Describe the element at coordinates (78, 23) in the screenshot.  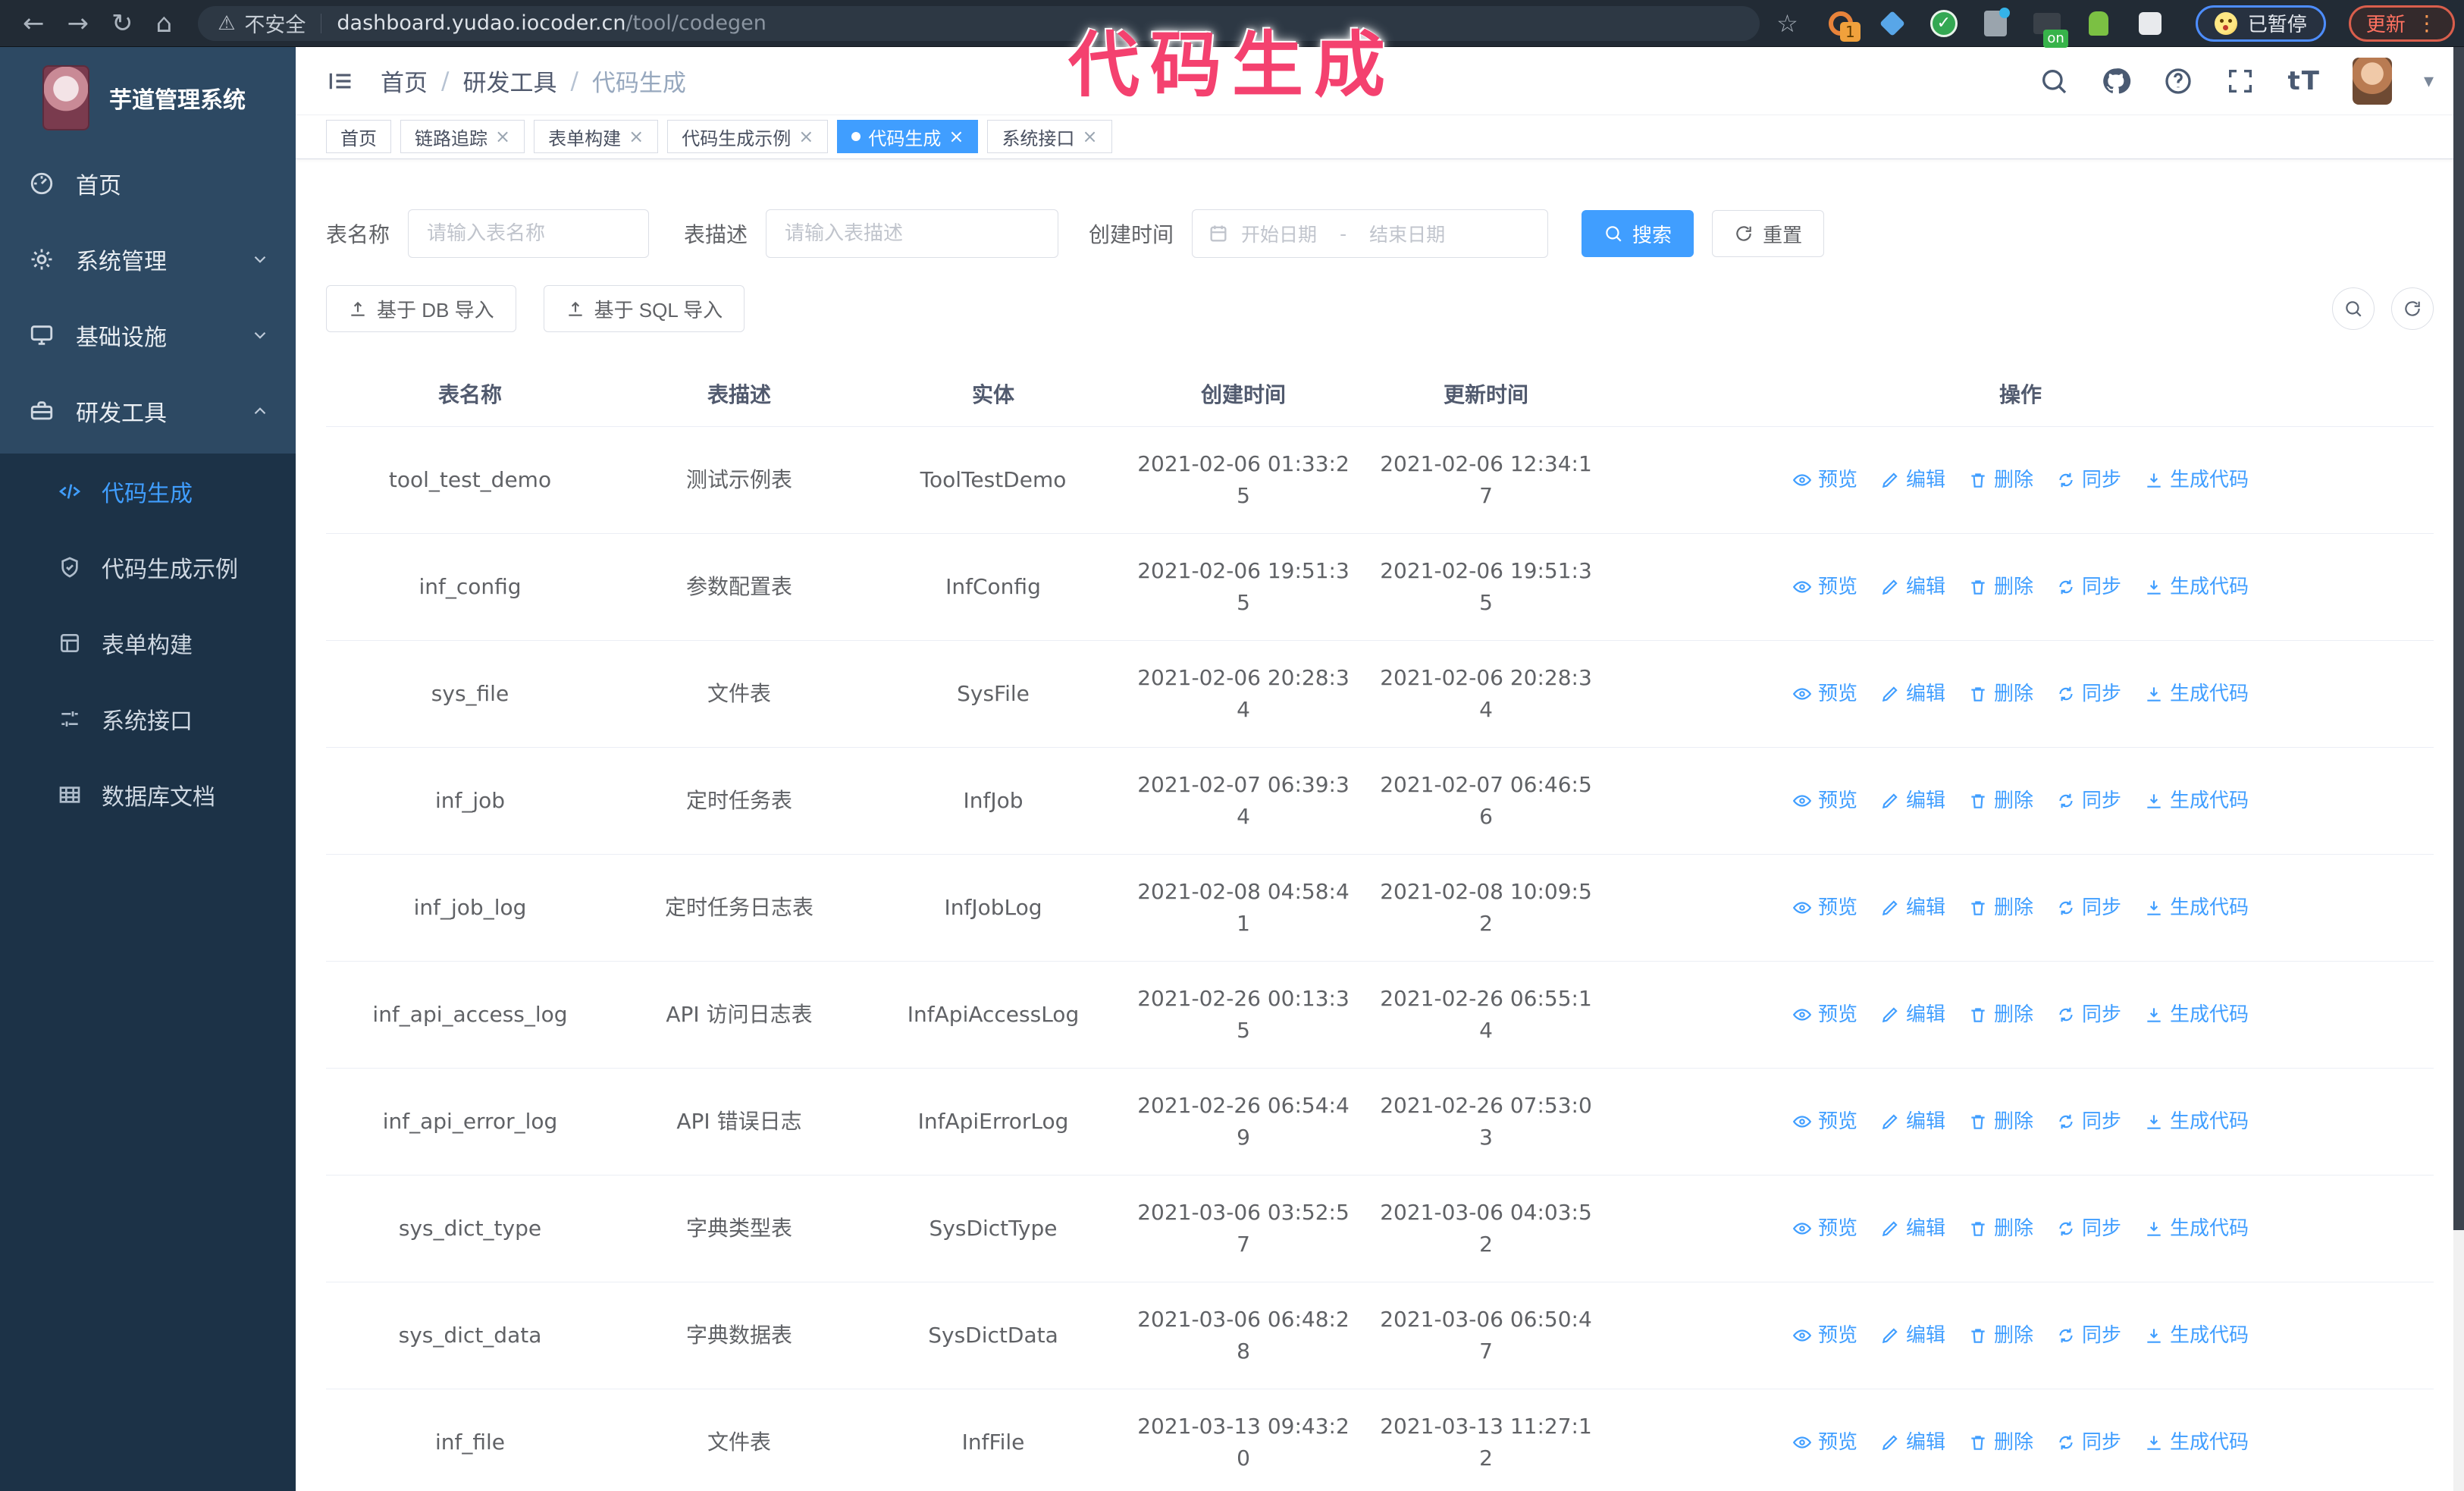
I see `forward-icon: →` at that location.